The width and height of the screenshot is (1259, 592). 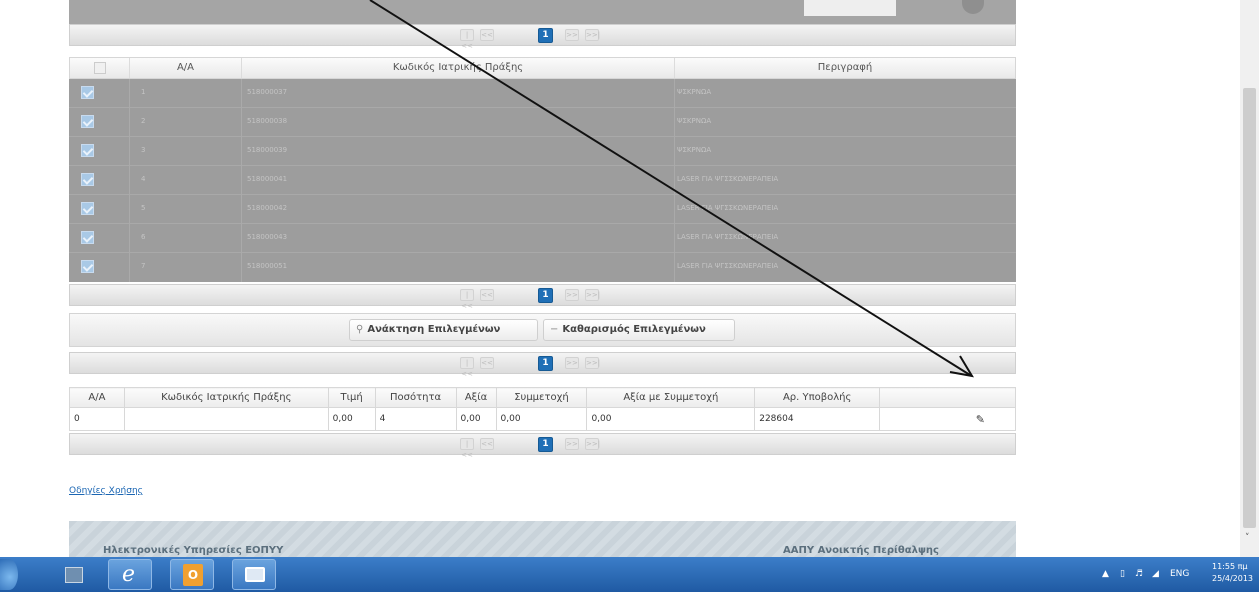 I want to click on windows-taskbar: e O ▲ ▯ ♬ ◢ ENG 11:55 πμ 25/4/2013, so click(x=629, y=574).